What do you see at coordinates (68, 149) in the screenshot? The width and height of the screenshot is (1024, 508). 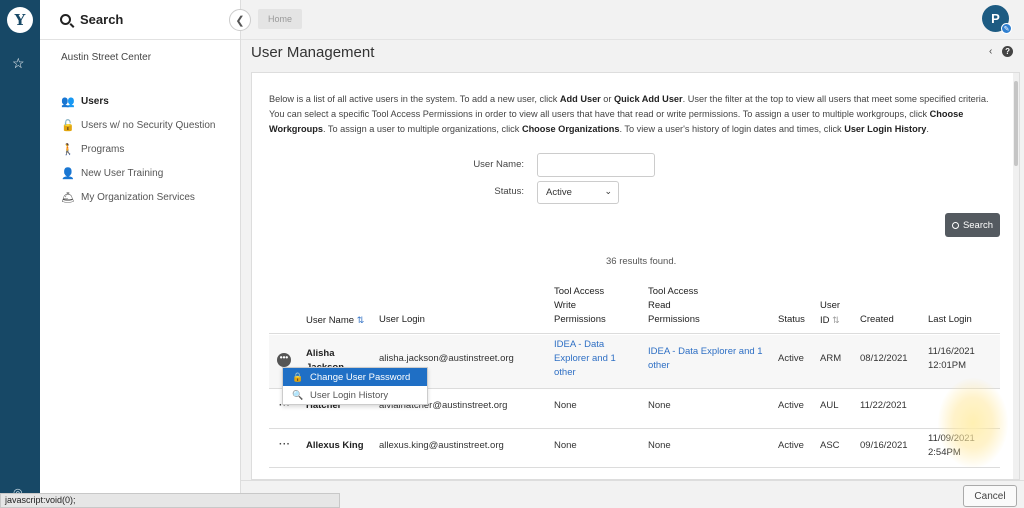 I see `walking-person-icon: 🚶` at bounding box center [68, 149].